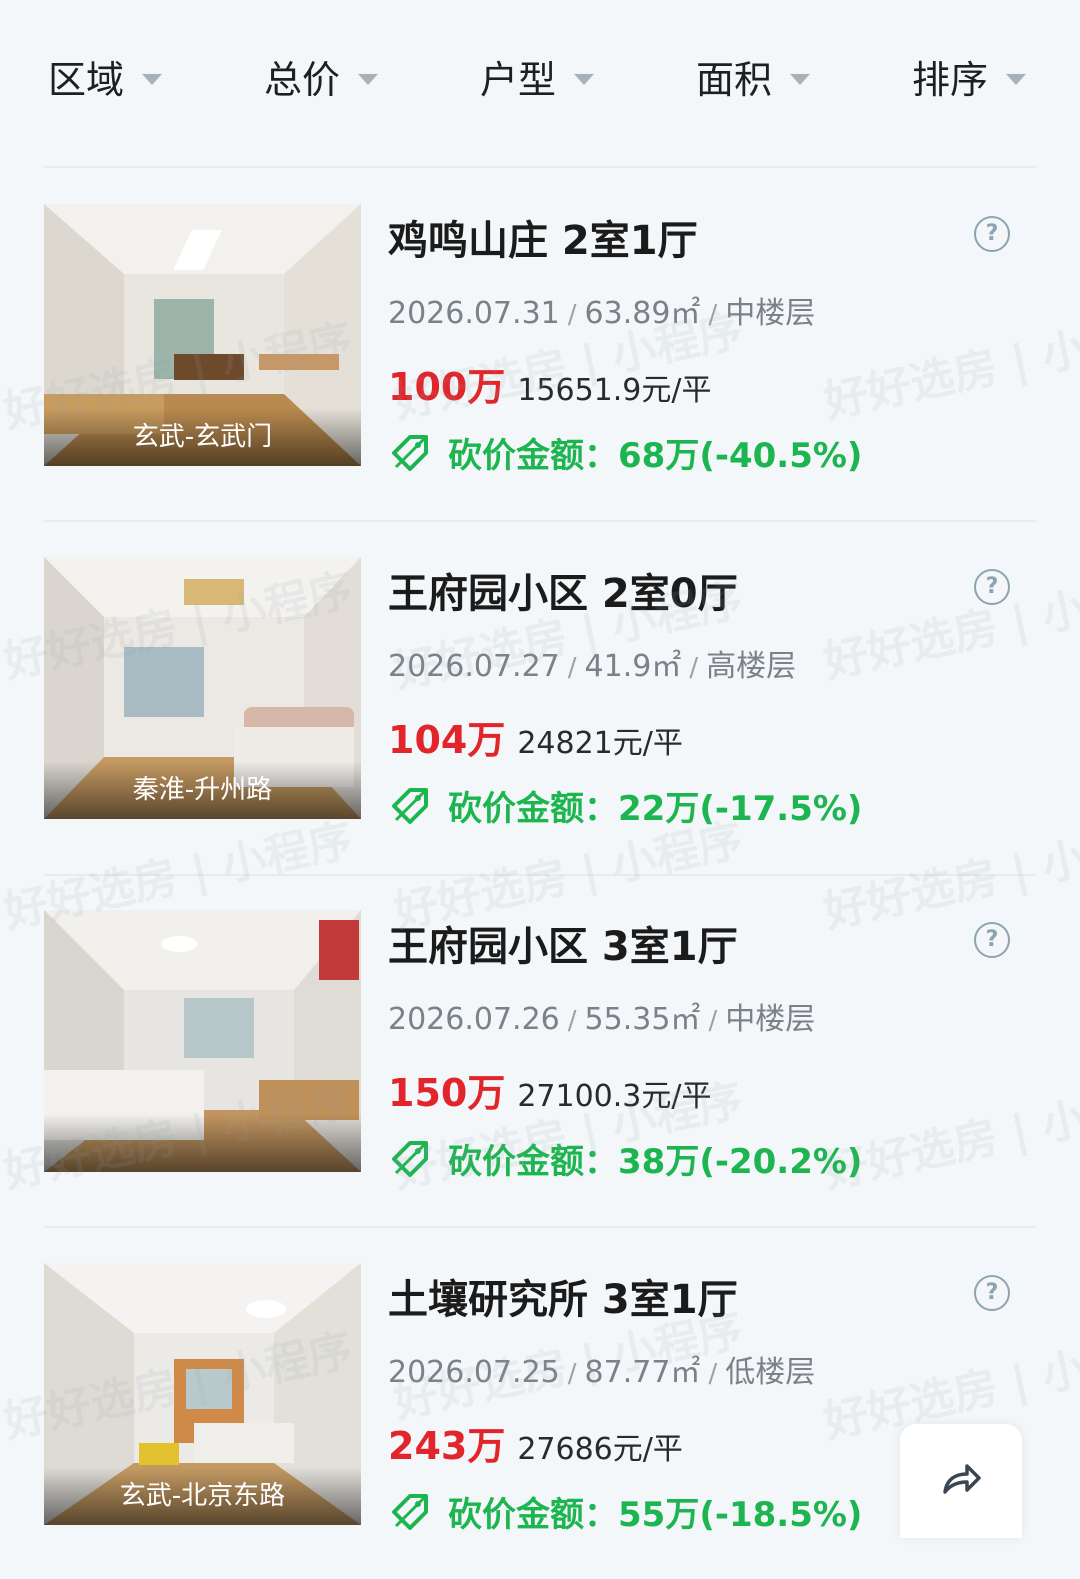 The height and width of the screenshot is (1579, 1080). What do you see at coordinates (563, 1296) in the screenshot?
I see `listing-title: 土壤研究所 3室1厅` at bounding box center [563, 1296].